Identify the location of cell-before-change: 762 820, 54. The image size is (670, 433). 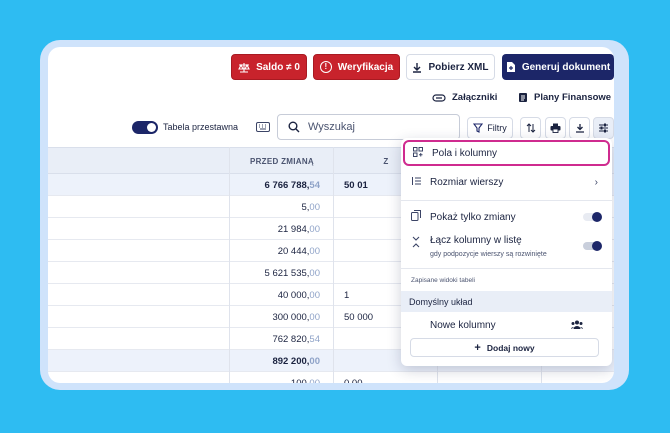
(282, 339).